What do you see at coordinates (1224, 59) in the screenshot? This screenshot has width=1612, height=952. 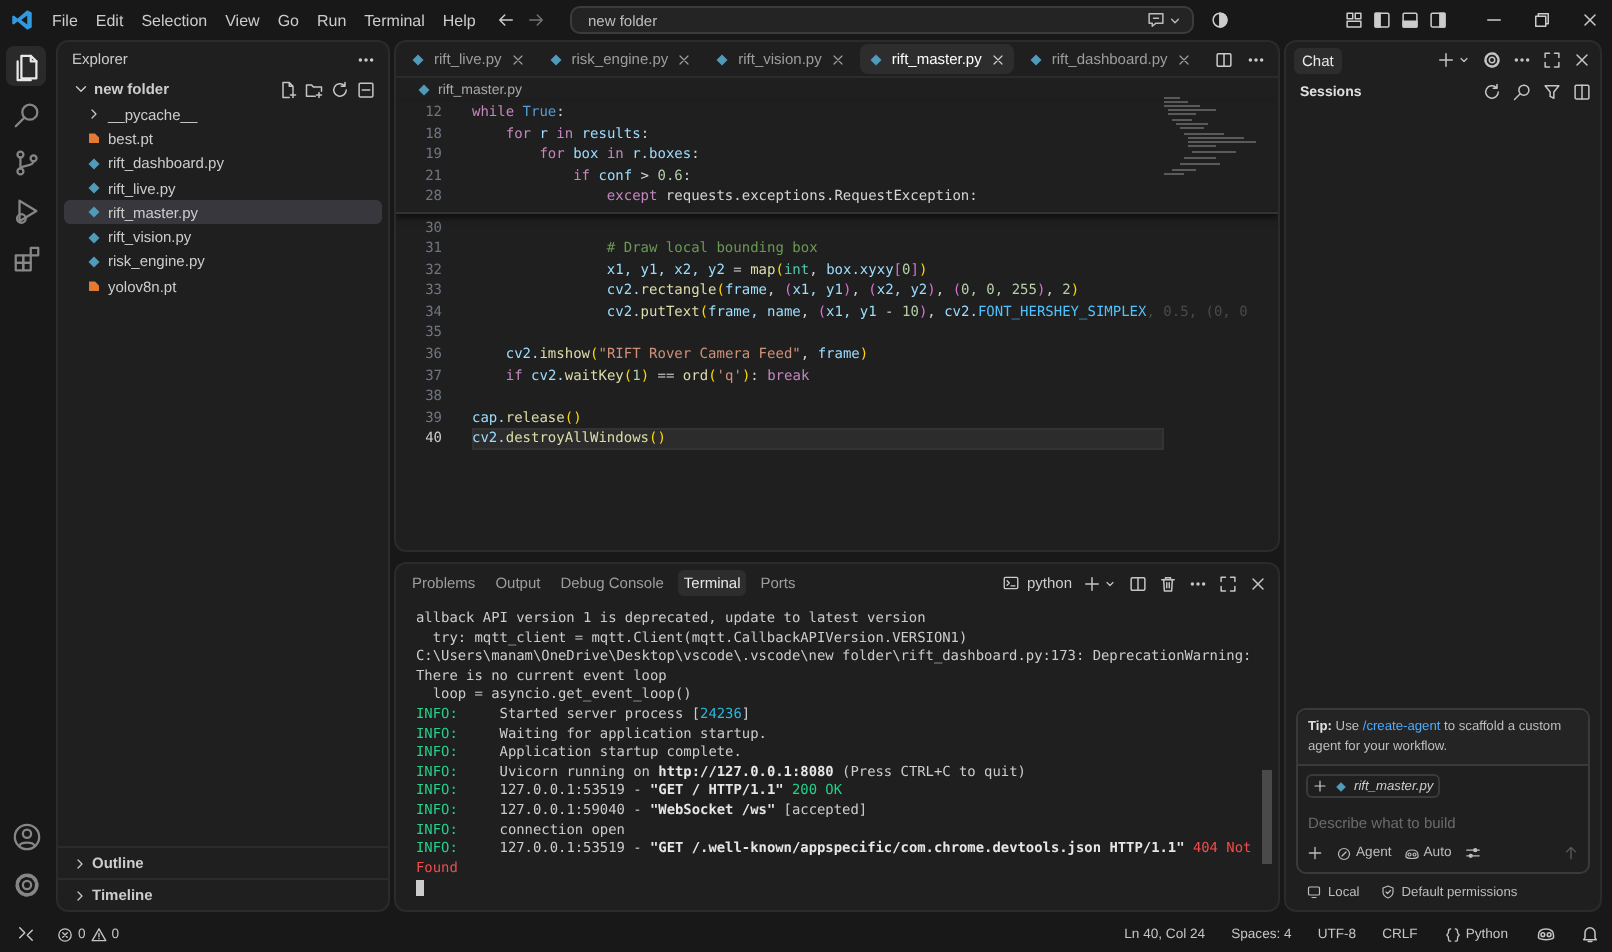 I see `split-editor-icon` at bounding box center [1224, 59].